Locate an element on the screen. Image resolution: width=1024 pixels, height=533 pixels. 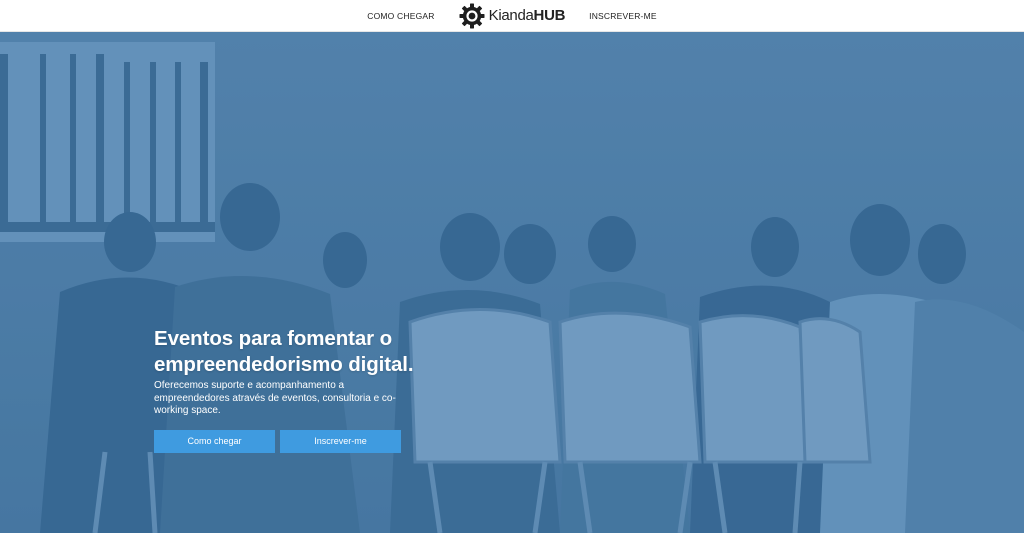
gear-logo-icon is located at coordinates (472, 15).